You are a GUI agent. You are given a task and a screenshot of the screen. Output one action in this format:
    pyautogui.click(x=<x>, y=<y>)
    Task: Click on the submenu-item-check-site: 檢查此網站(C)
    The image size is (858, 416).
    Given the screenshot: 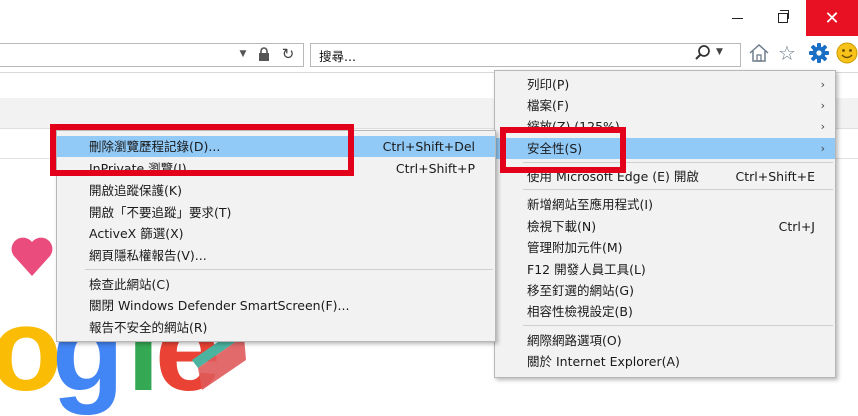 What is the action you would take?
    pyautogui.click(x=276, y=284)
    